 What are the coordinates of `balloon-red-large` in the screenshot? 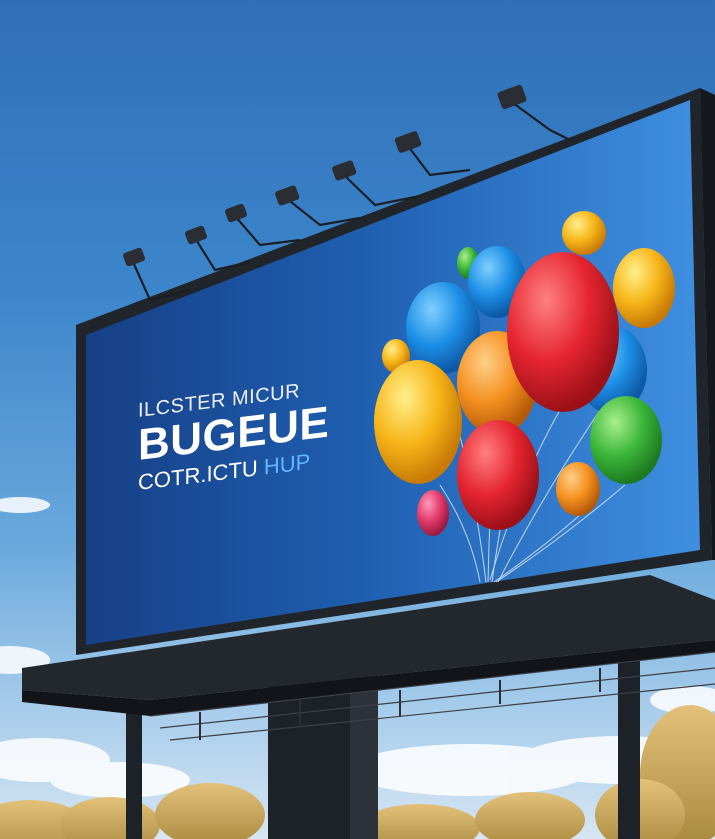 It's located at (563, 332).